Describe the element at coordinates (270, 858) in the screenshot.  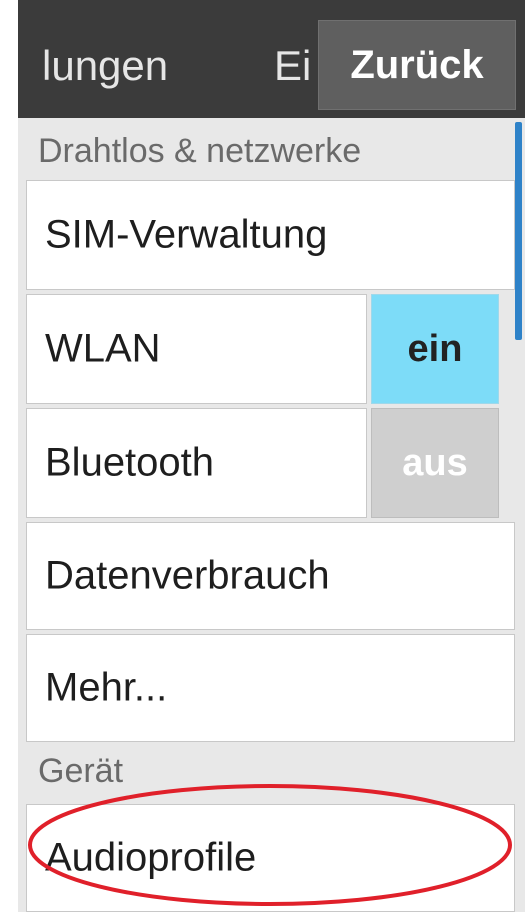
I see `audio-profiles-item: Audioprofile` at that location.